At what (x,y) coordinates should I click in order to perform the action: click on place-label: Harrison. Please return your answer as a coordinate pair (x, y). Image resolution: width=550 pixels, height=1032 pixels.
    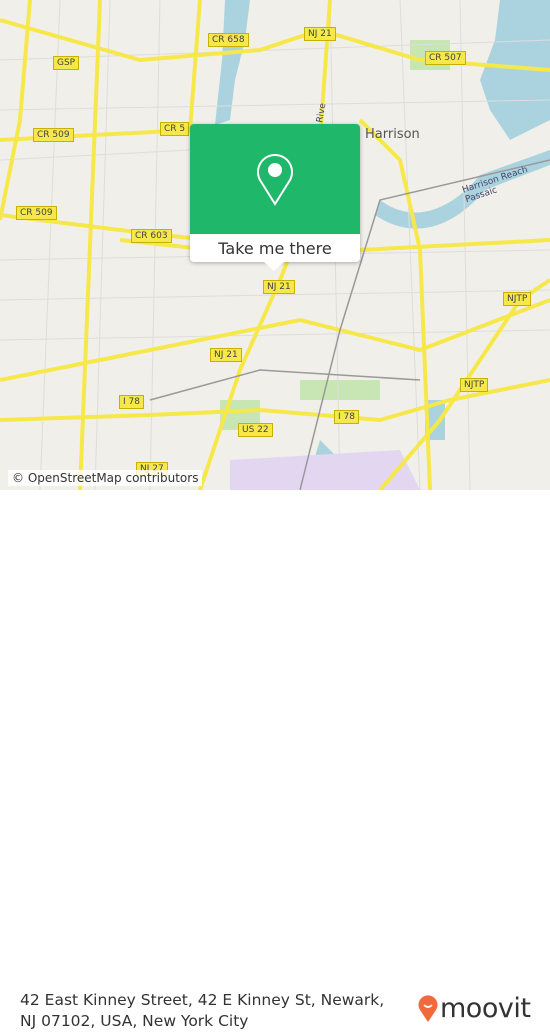
    Looking at the image, I should click on (392, 134).